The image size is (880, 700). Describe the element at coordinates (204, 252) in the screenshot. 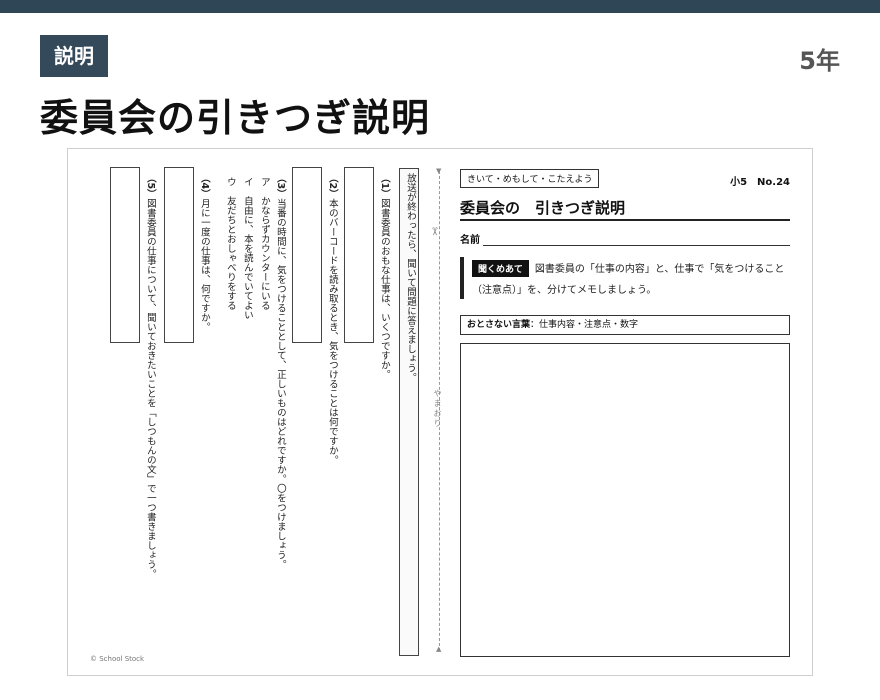

I see `question-4: （4）月に一度の仕事は、何ですか。` at that location.